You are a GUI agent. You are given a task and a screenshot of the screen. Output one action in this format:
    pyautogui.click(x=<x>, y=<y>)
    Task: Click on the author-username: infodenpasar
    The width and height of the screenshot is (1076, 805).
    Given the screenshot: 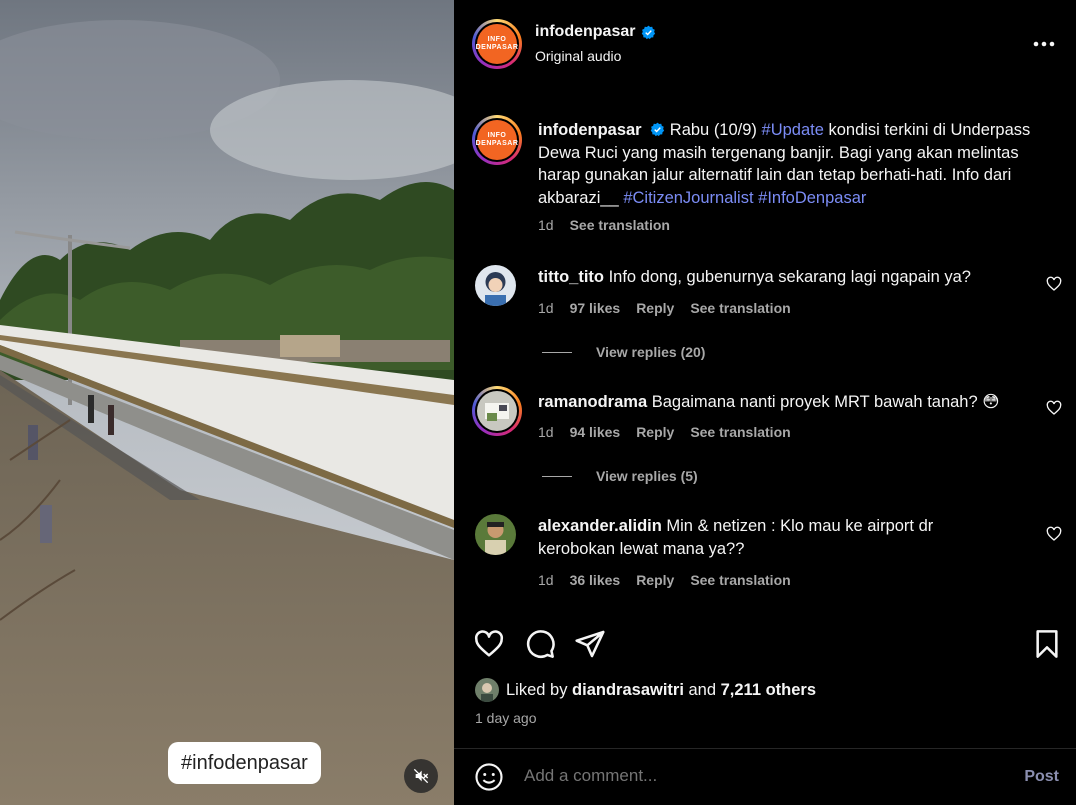 What is the action you would take?
    pyautogui.click(x=595, y=32)
    